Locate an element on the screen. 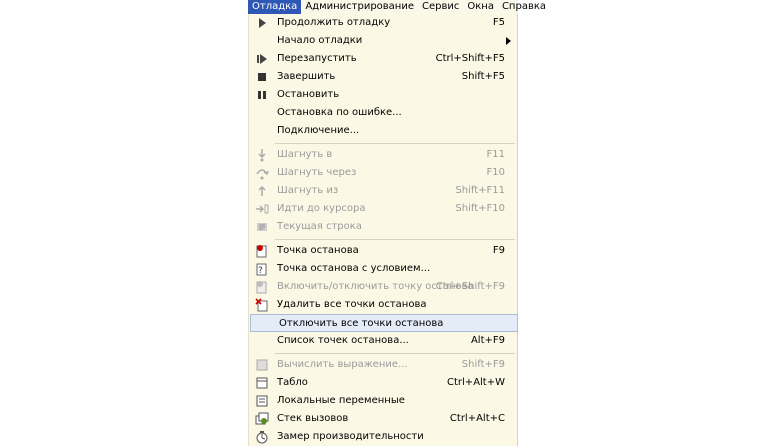  breakpoint-icon is located at coordinates (262, 251).